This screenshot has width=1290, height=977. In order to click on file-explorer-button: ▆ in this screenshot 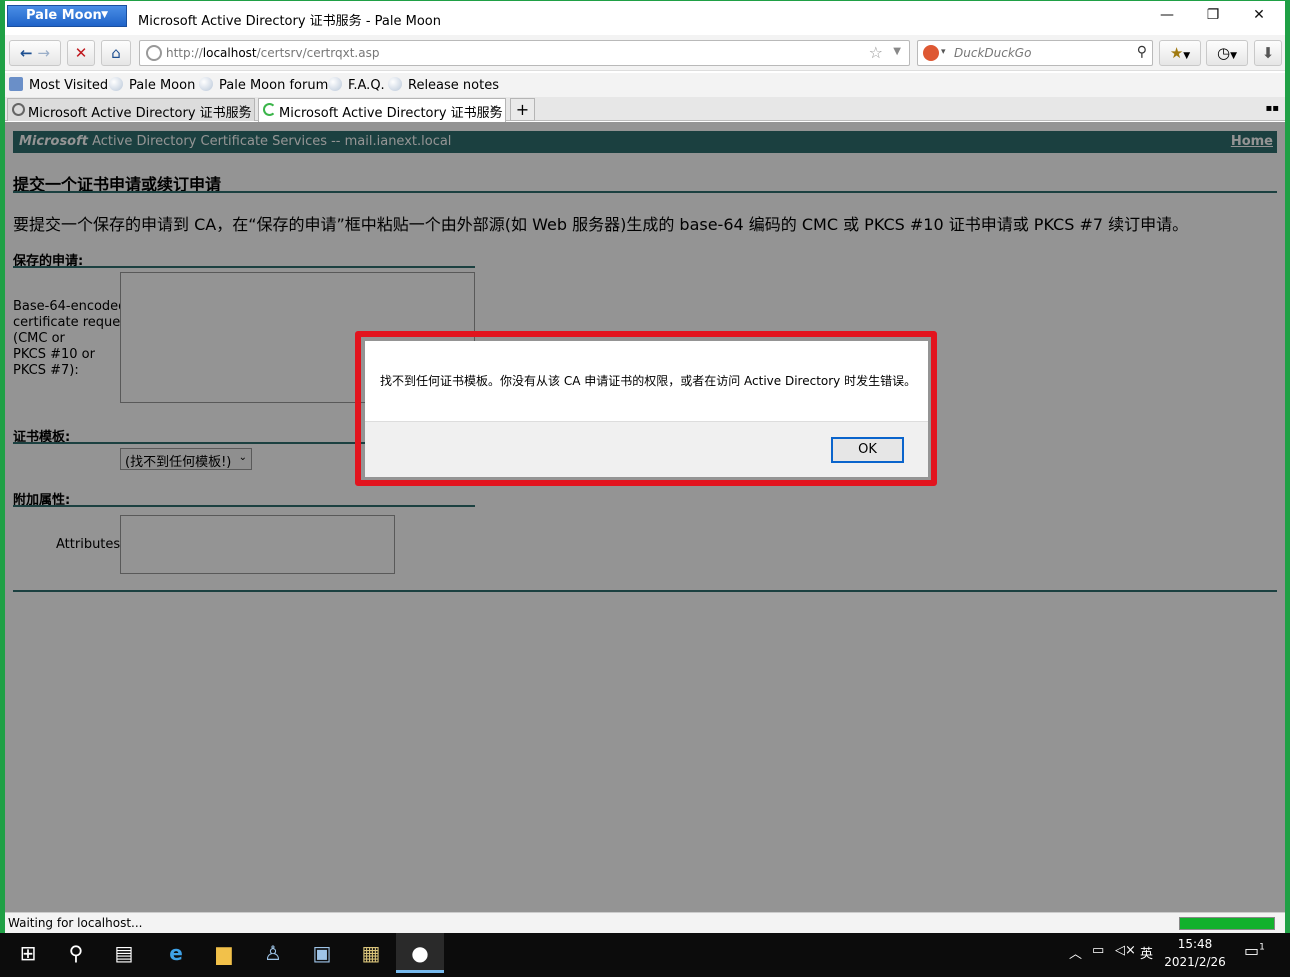, I will do `click(224, 953)`.